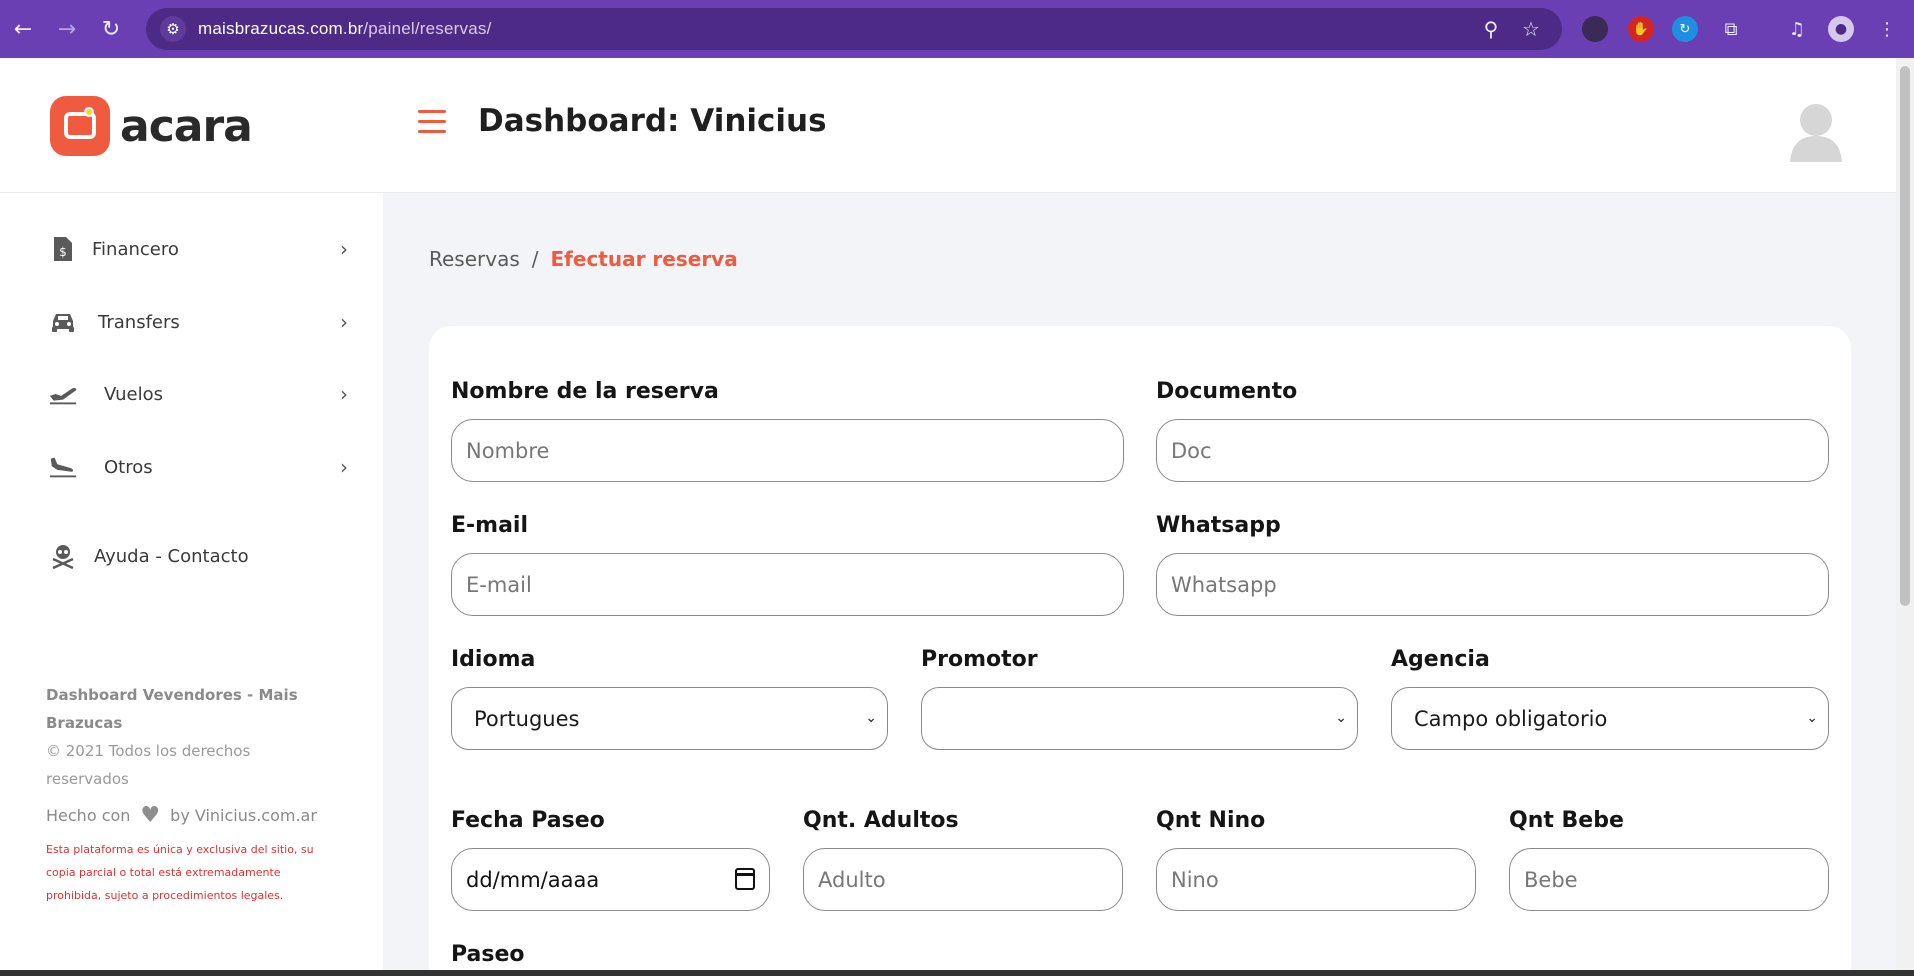 This screenshot has height=976, width=1914. What do you see at coordinates (1227, 391) in the screenshot?
I see `documento-label: Documento` at bounding box center [1227, 391].